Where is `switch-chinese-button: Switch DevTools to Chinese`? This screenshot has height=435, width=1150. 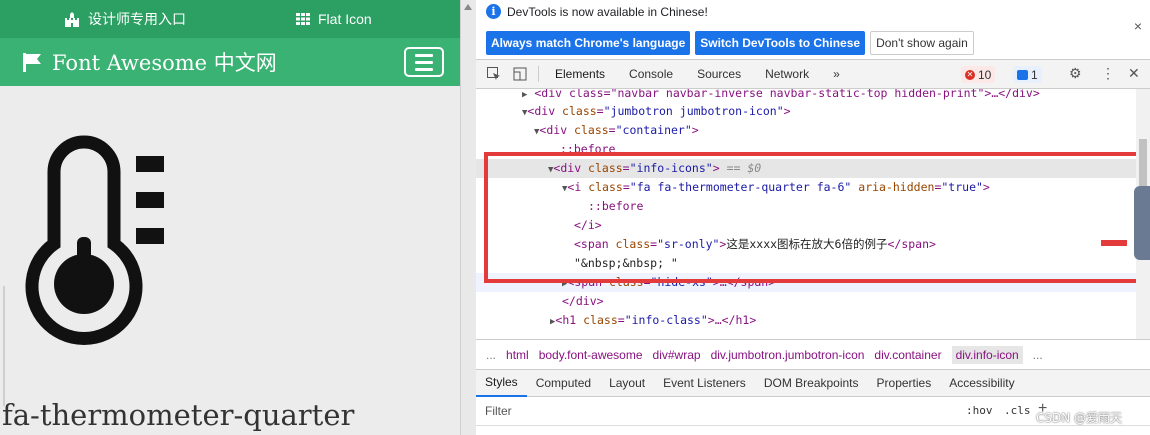 switch-chinese-button: Switch DevTools to Chinese is located at coordinates (780, 43).